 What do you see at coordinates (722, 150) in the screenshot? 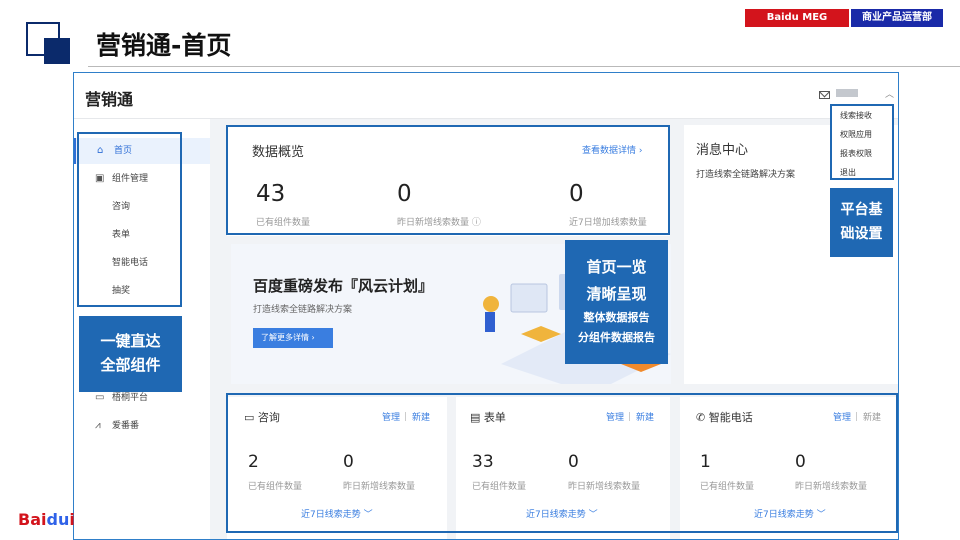
I see `message-center-title: 消息中心` at bounding box center [722, 150].